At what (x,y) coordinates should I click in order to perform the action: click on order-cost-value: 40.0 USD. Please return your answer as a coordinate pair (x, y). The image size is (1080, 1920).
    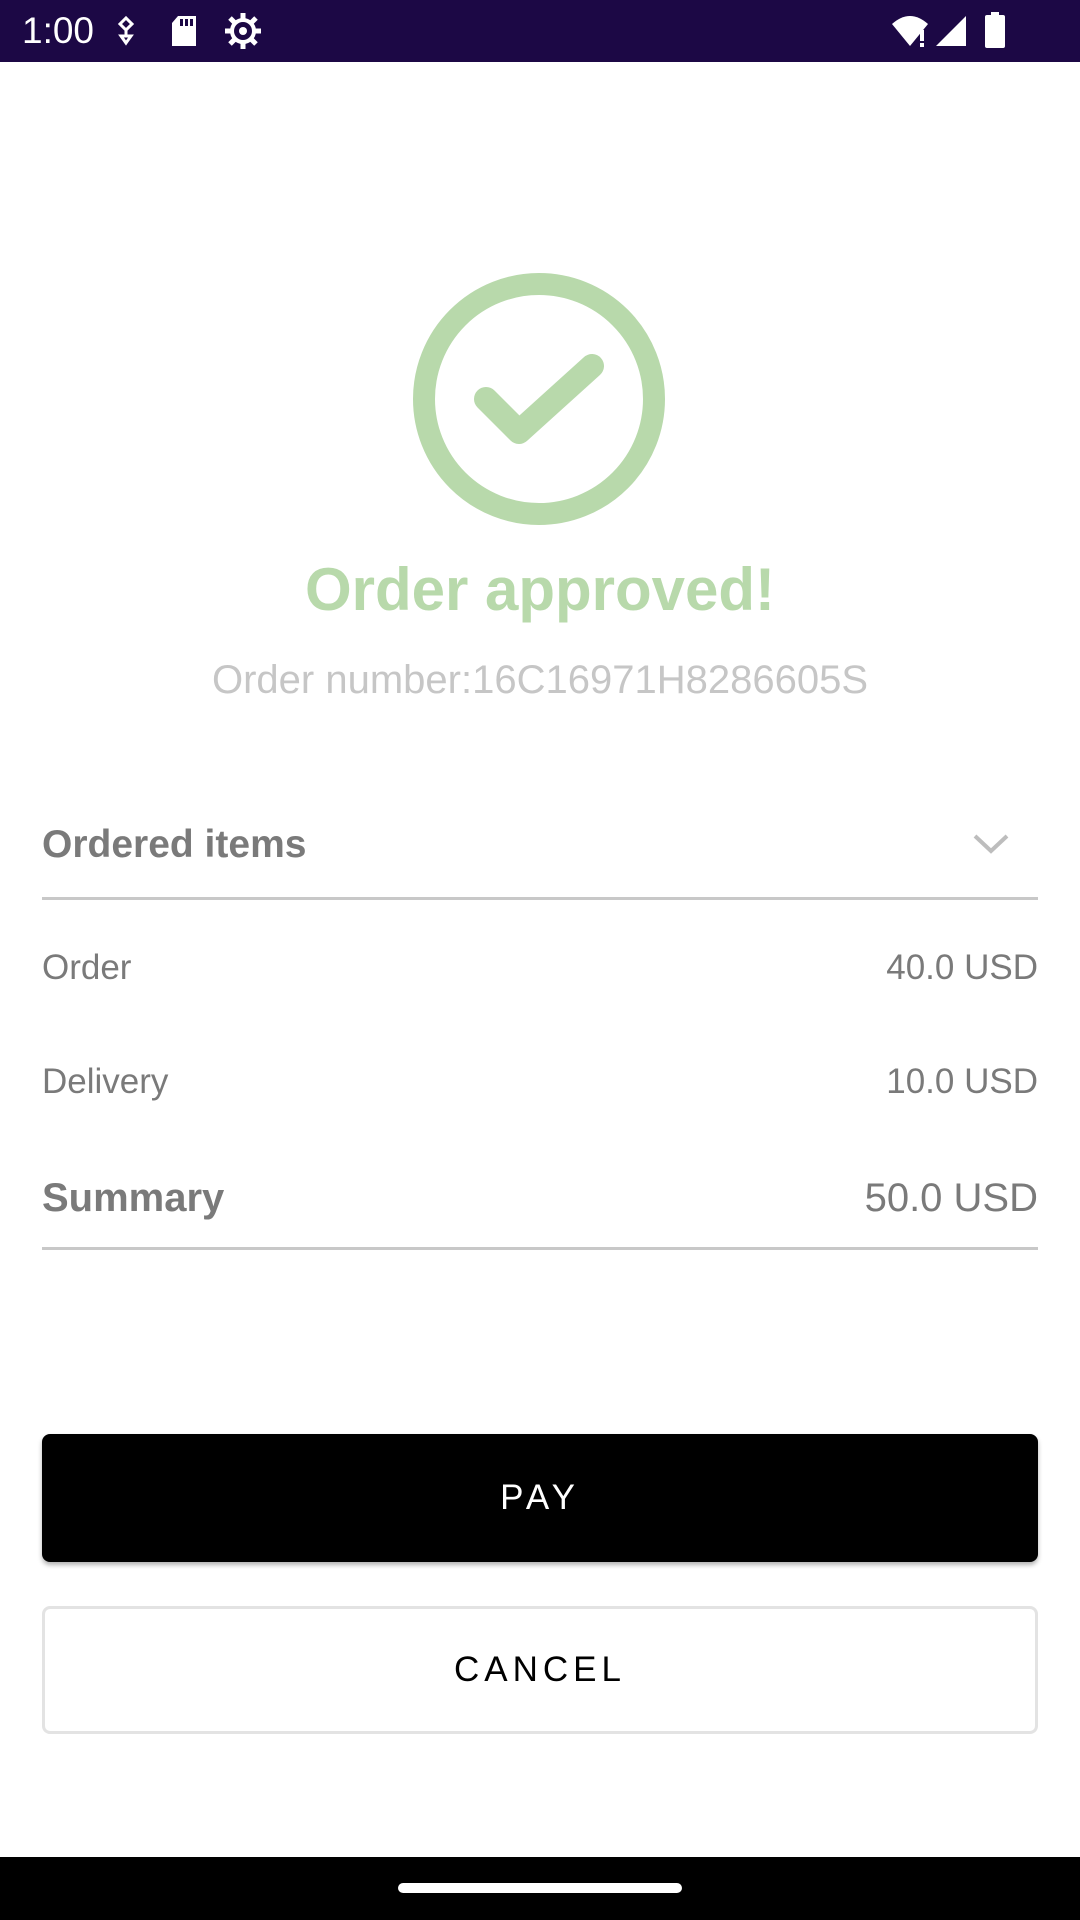
    Looking at the image, I should click on (962, 967).